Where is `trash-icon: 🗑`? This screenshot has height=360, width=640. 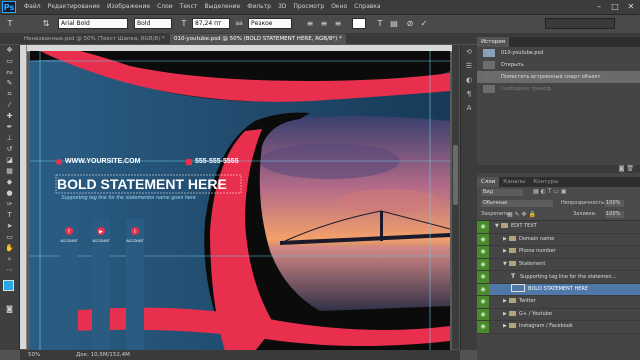
trash-icon: 🗑 is located at coordinates (630, 168).